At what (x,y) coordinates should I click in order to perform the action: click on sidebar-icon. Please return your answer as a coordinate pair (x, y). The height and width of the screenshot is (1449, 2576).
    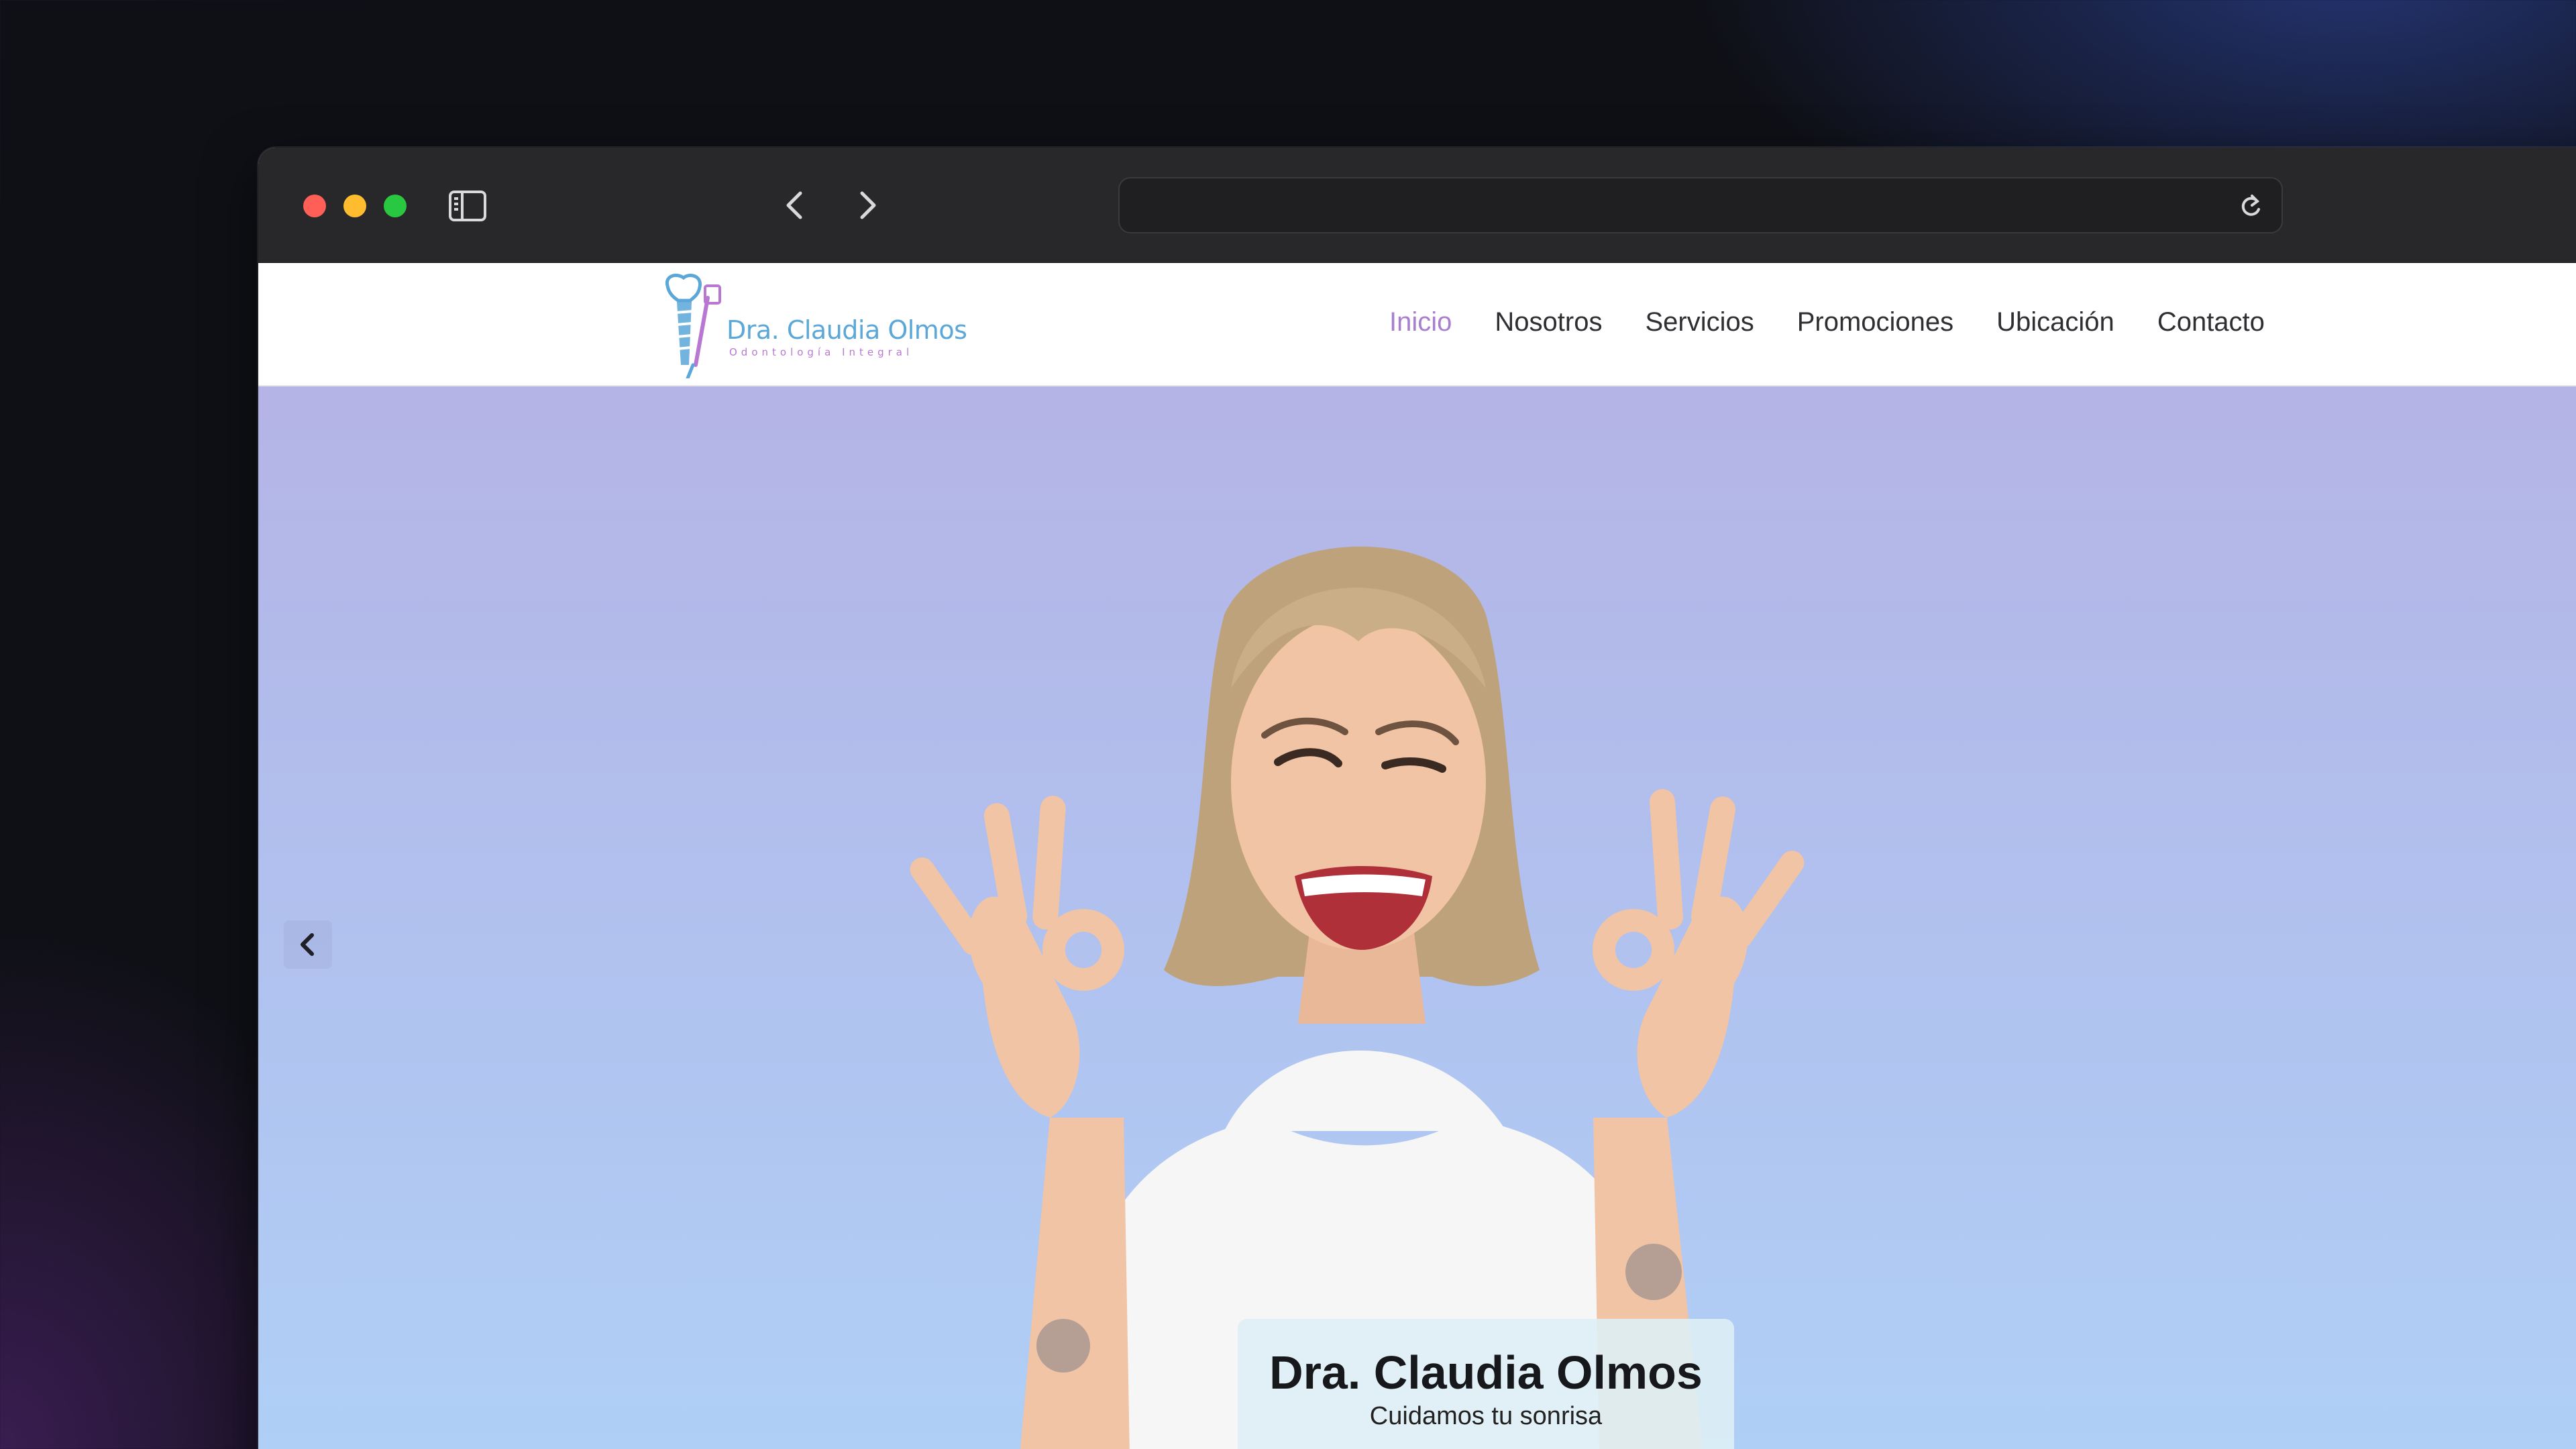
    Looking at the image, I should click on (467, 206).